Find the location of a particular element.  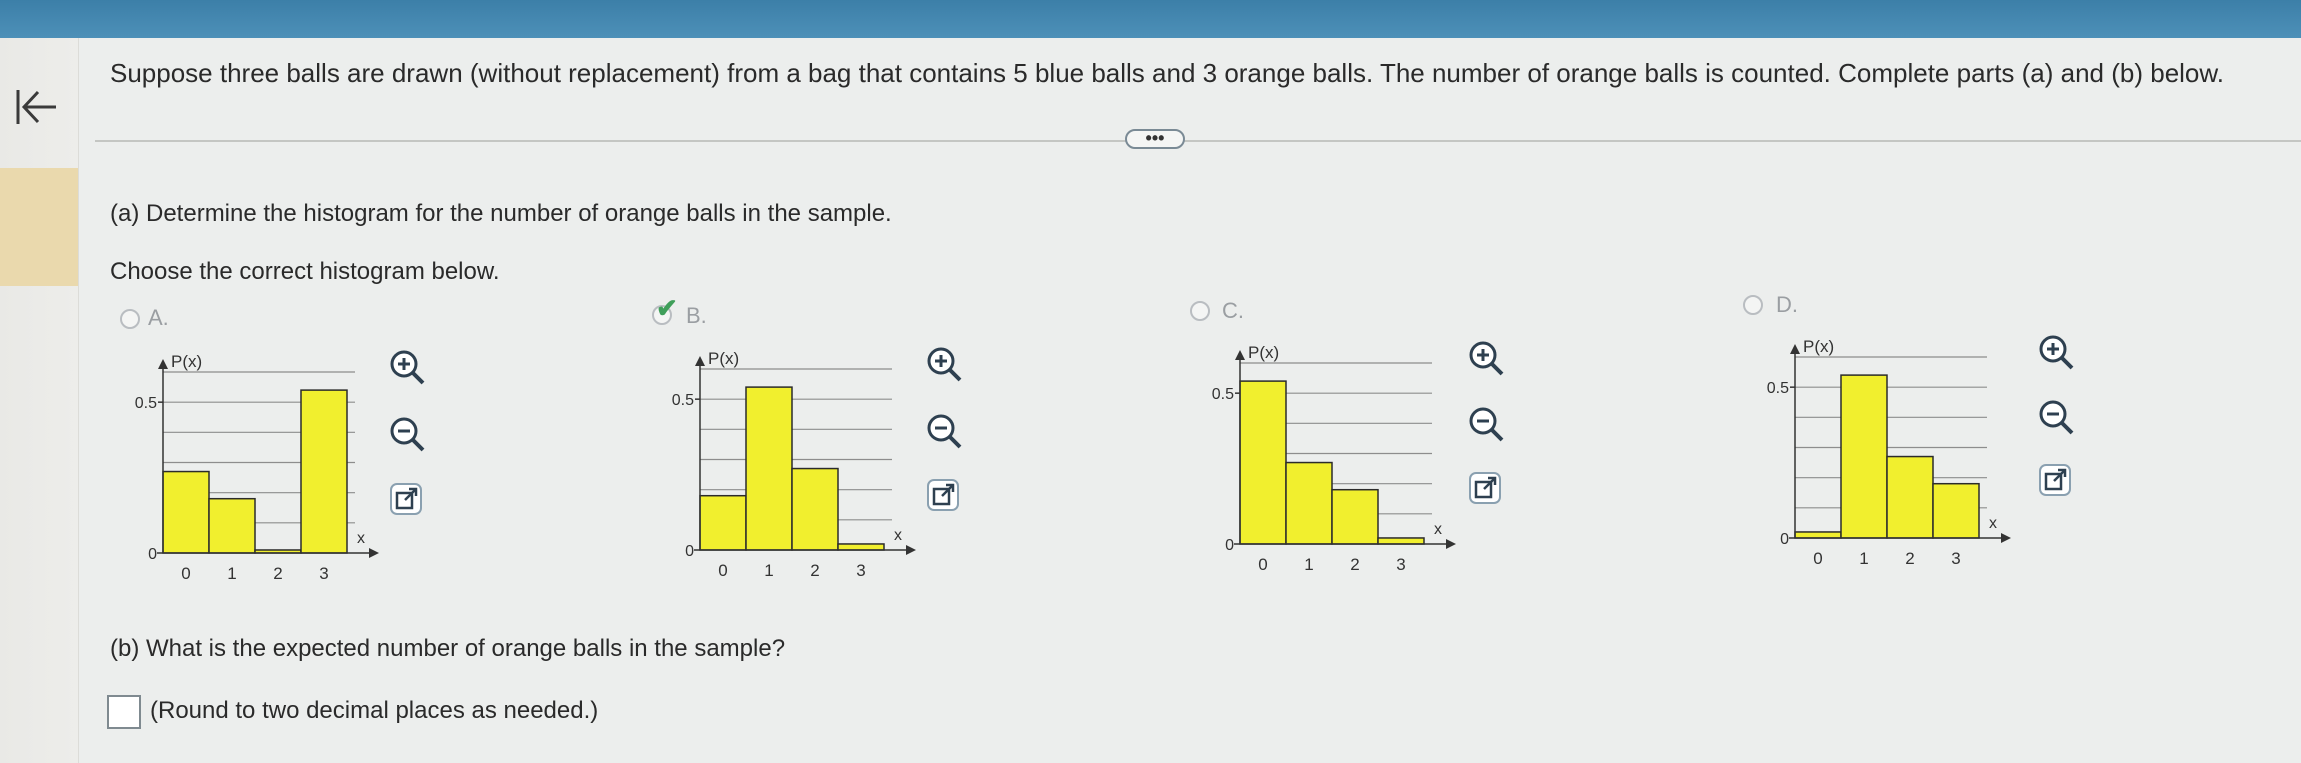

open-new-window-c-button is located at coordinates (1486, 489).